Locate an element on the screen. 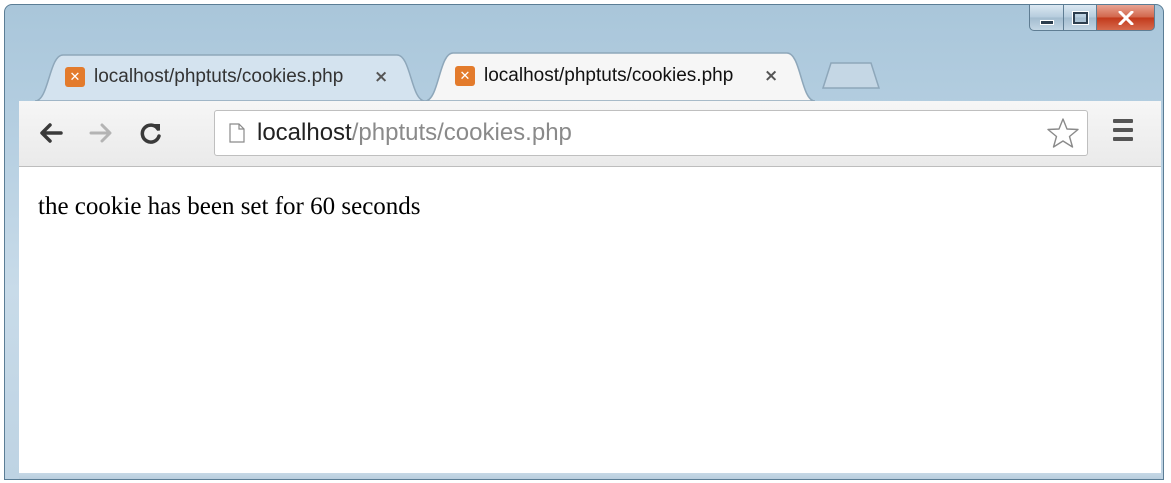 The width and height of the screenshot is (1171, 483). maximize-icon is located at coordinates (1080, 17).